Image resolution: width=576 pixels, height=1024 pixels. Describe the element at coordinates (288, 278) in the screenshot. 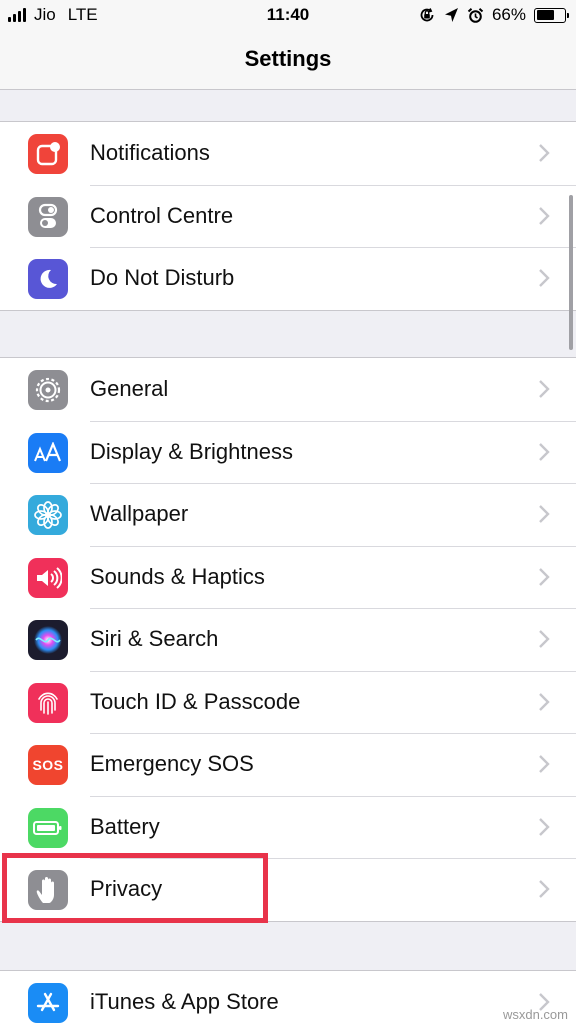

I see `settings-row-do-not-disturb: Do Not Disturb` at that location.